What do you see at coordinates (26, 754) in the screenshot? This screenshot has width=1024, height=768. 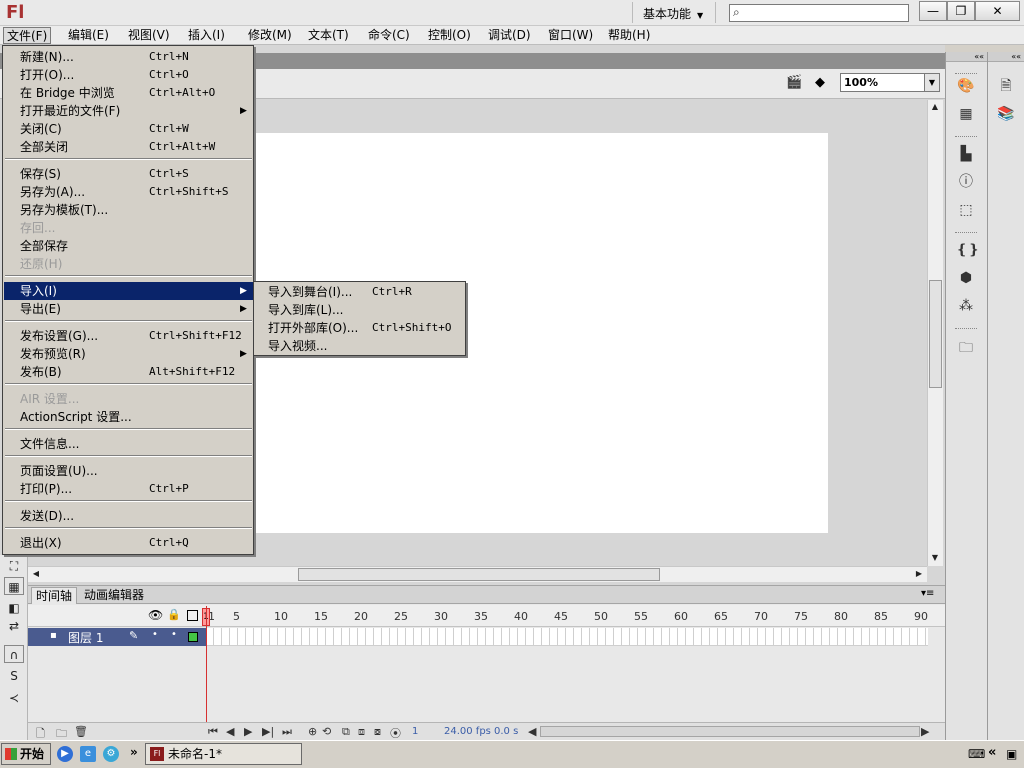 I see `start-button: 开始` at bounding box center [26, 754].